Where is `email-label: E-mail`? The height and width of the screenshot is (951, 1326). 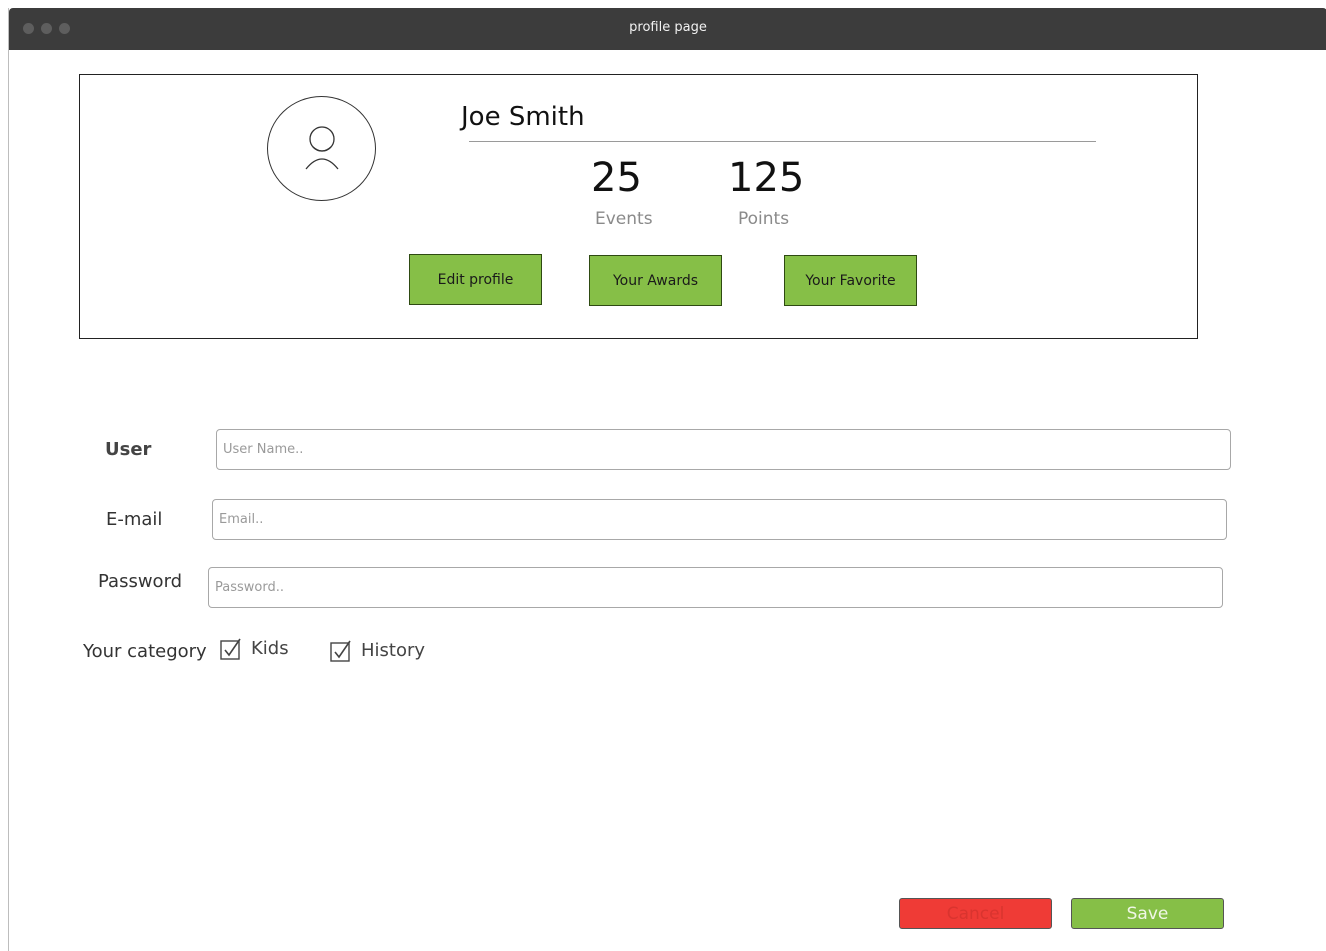
email-label: E-mail is located at coordinates (134, 519).